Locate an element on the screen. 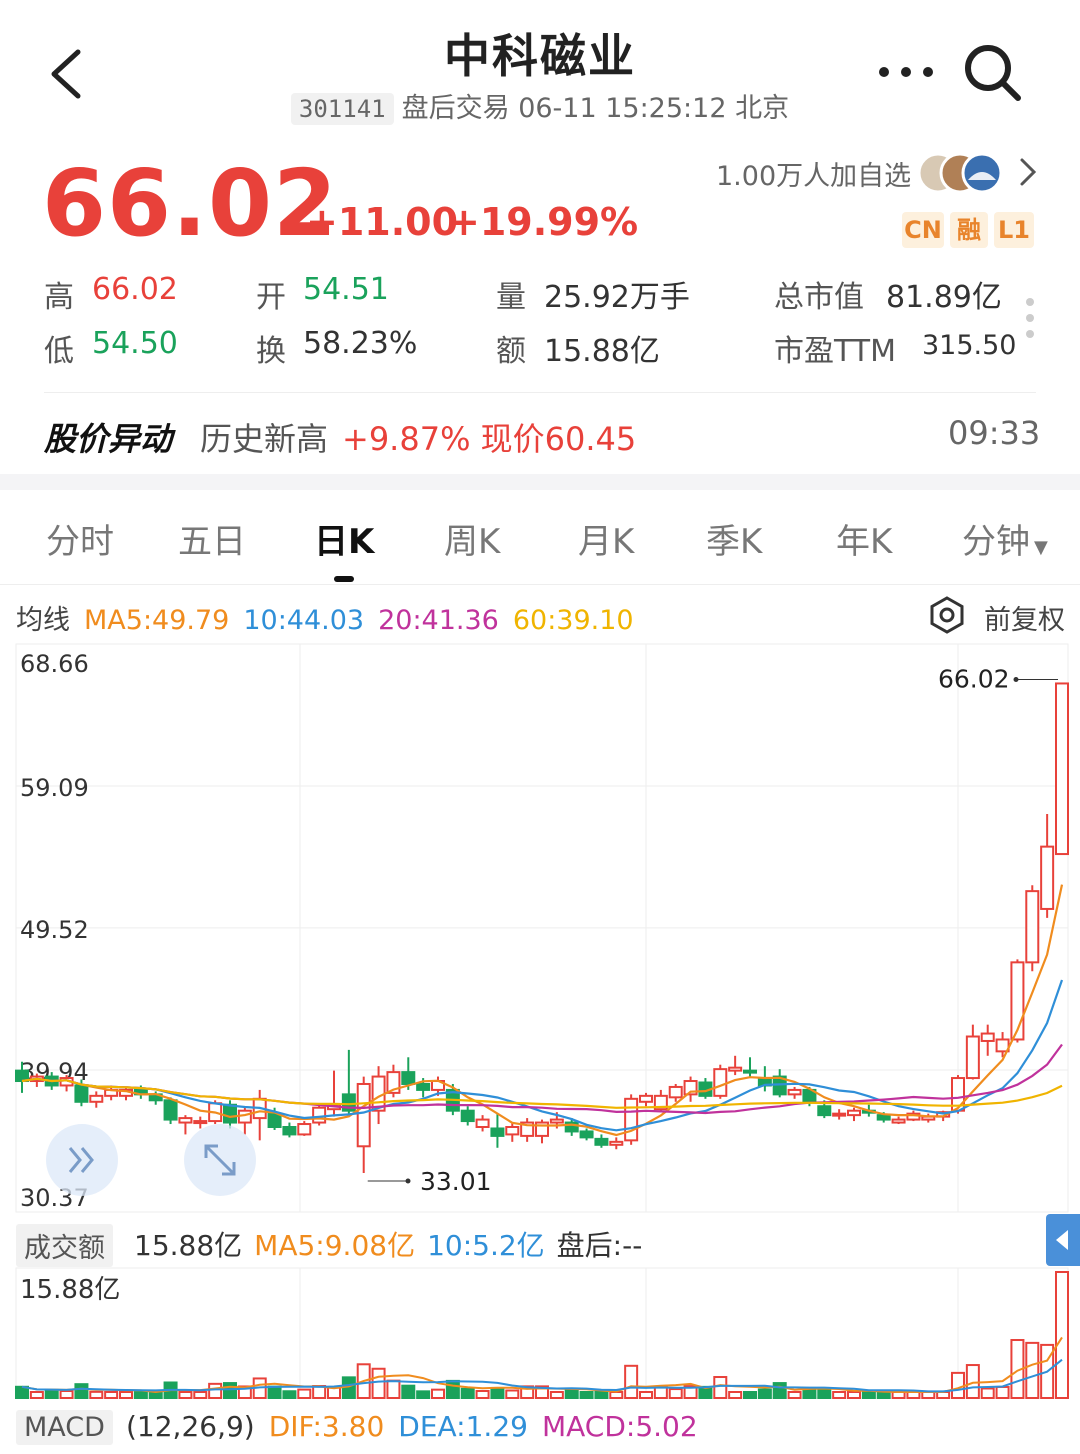 This screenshot has width=1080, height=1454. open-label: 开 is located at coordinates (271, 297).